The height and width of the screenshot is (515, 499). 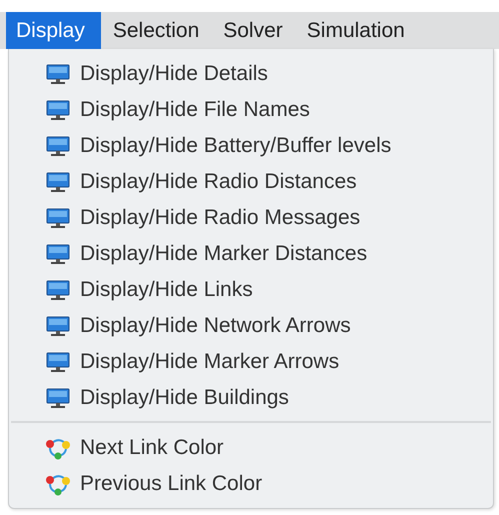 I want to click on menu-item: Next Link Color, so click(x=251, y=448).